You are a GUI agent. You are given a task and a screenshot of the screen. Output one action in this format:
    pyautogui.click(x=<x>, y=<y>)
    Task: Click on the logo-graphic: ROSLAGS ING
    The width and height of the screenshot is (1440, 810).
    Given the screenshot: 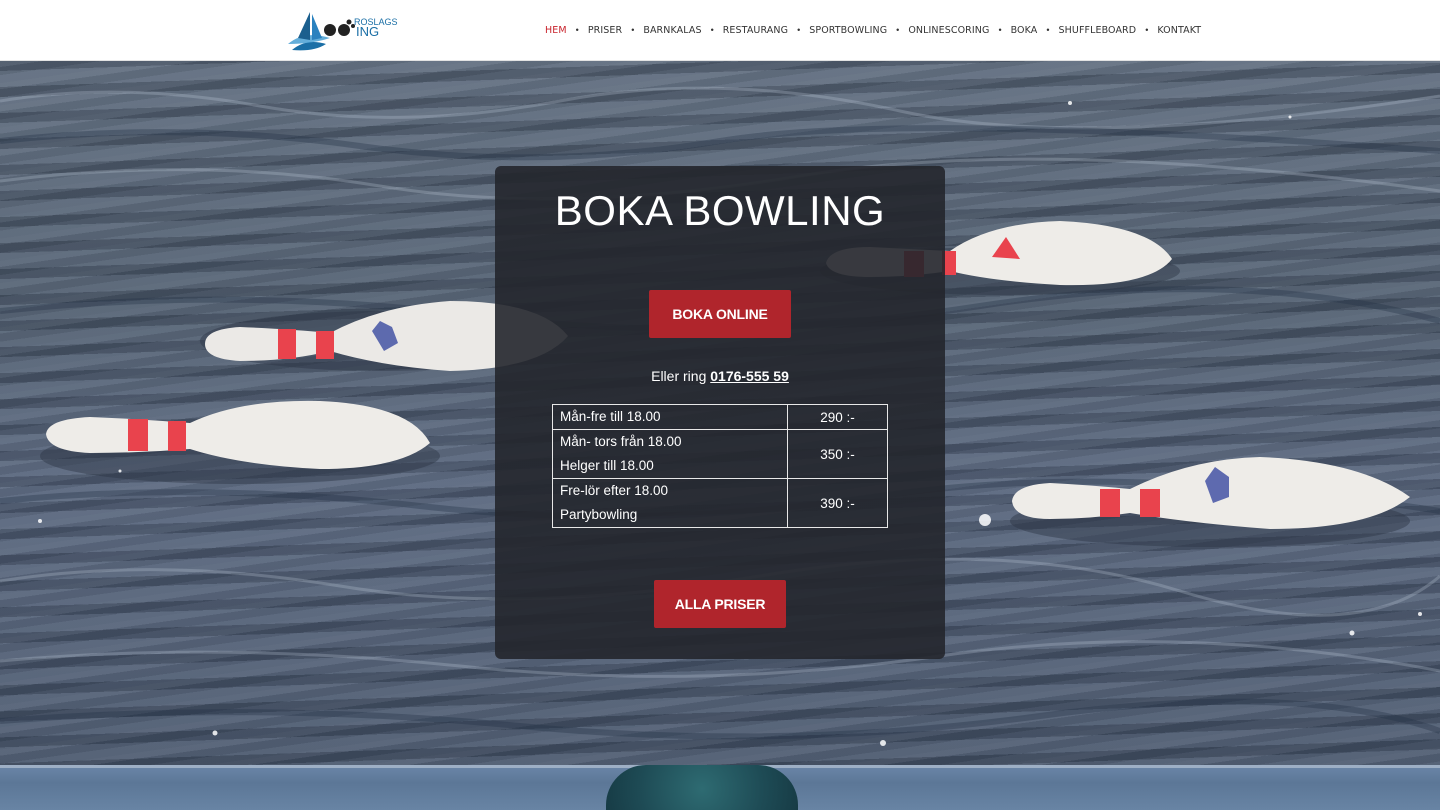 What is the action you would take?
    pyautogui.click(x=343, y=31)
    